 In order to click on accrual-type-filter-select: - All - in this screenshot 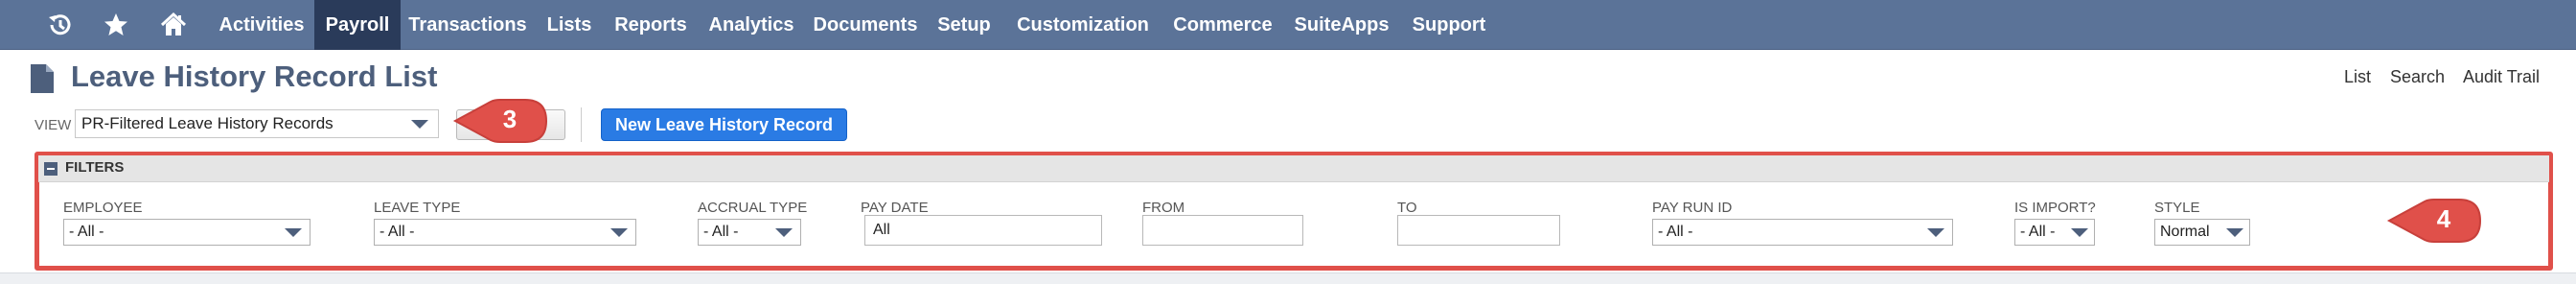, I will do `click(749, 232)`.